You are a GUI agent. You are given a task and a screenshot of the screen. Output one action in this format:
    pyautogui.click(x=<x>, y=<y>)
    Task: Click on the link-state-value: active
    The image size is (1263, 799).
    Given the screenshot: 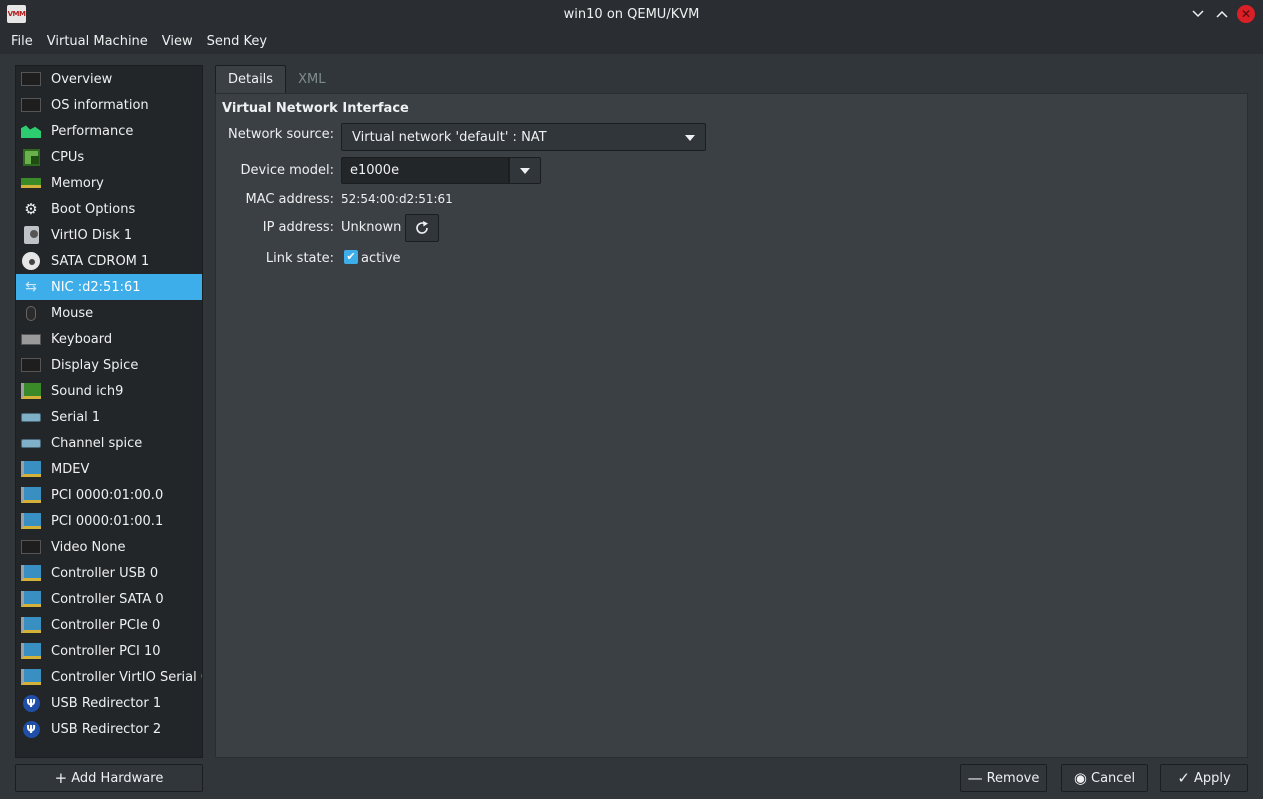 What is the action you would take?
    pyautogui.click(x=381, y=258)
    